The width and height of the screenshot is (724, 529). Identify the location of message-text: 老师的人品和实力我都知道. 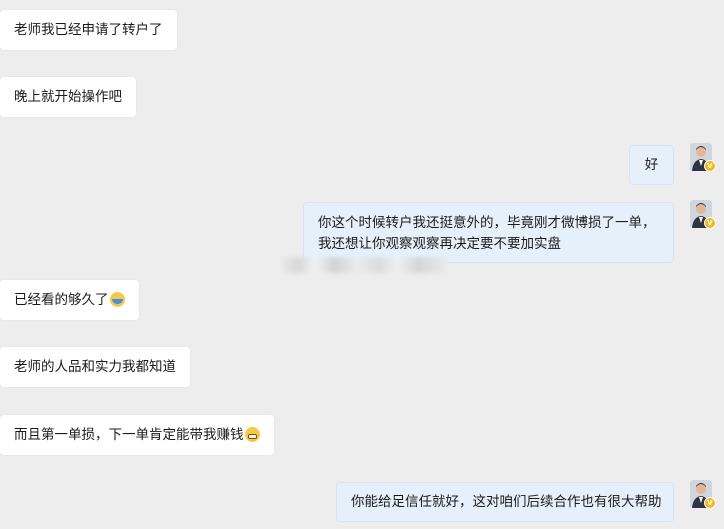
(95, 367).